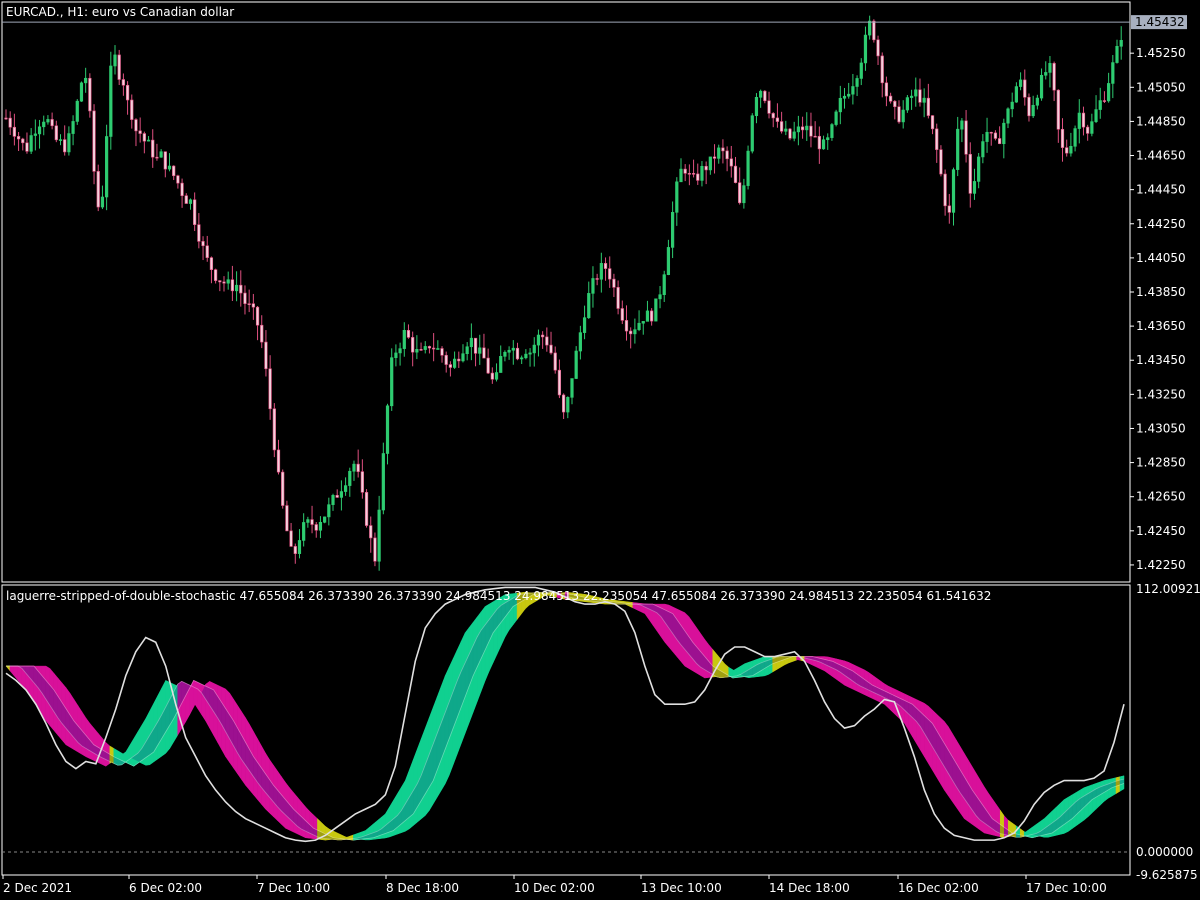  What do you see at coordinates (1161, 121) in the screenshot?
I see `price-axis-label: 1.44850` at bounding box center [1161, 121].